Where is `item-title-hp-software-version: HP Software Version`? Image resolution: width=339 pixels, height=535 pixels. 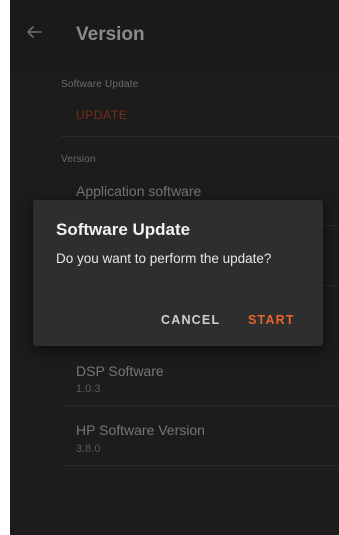 item-title-hp-software-version: HP Software Version is located at coordinates (140, 430).